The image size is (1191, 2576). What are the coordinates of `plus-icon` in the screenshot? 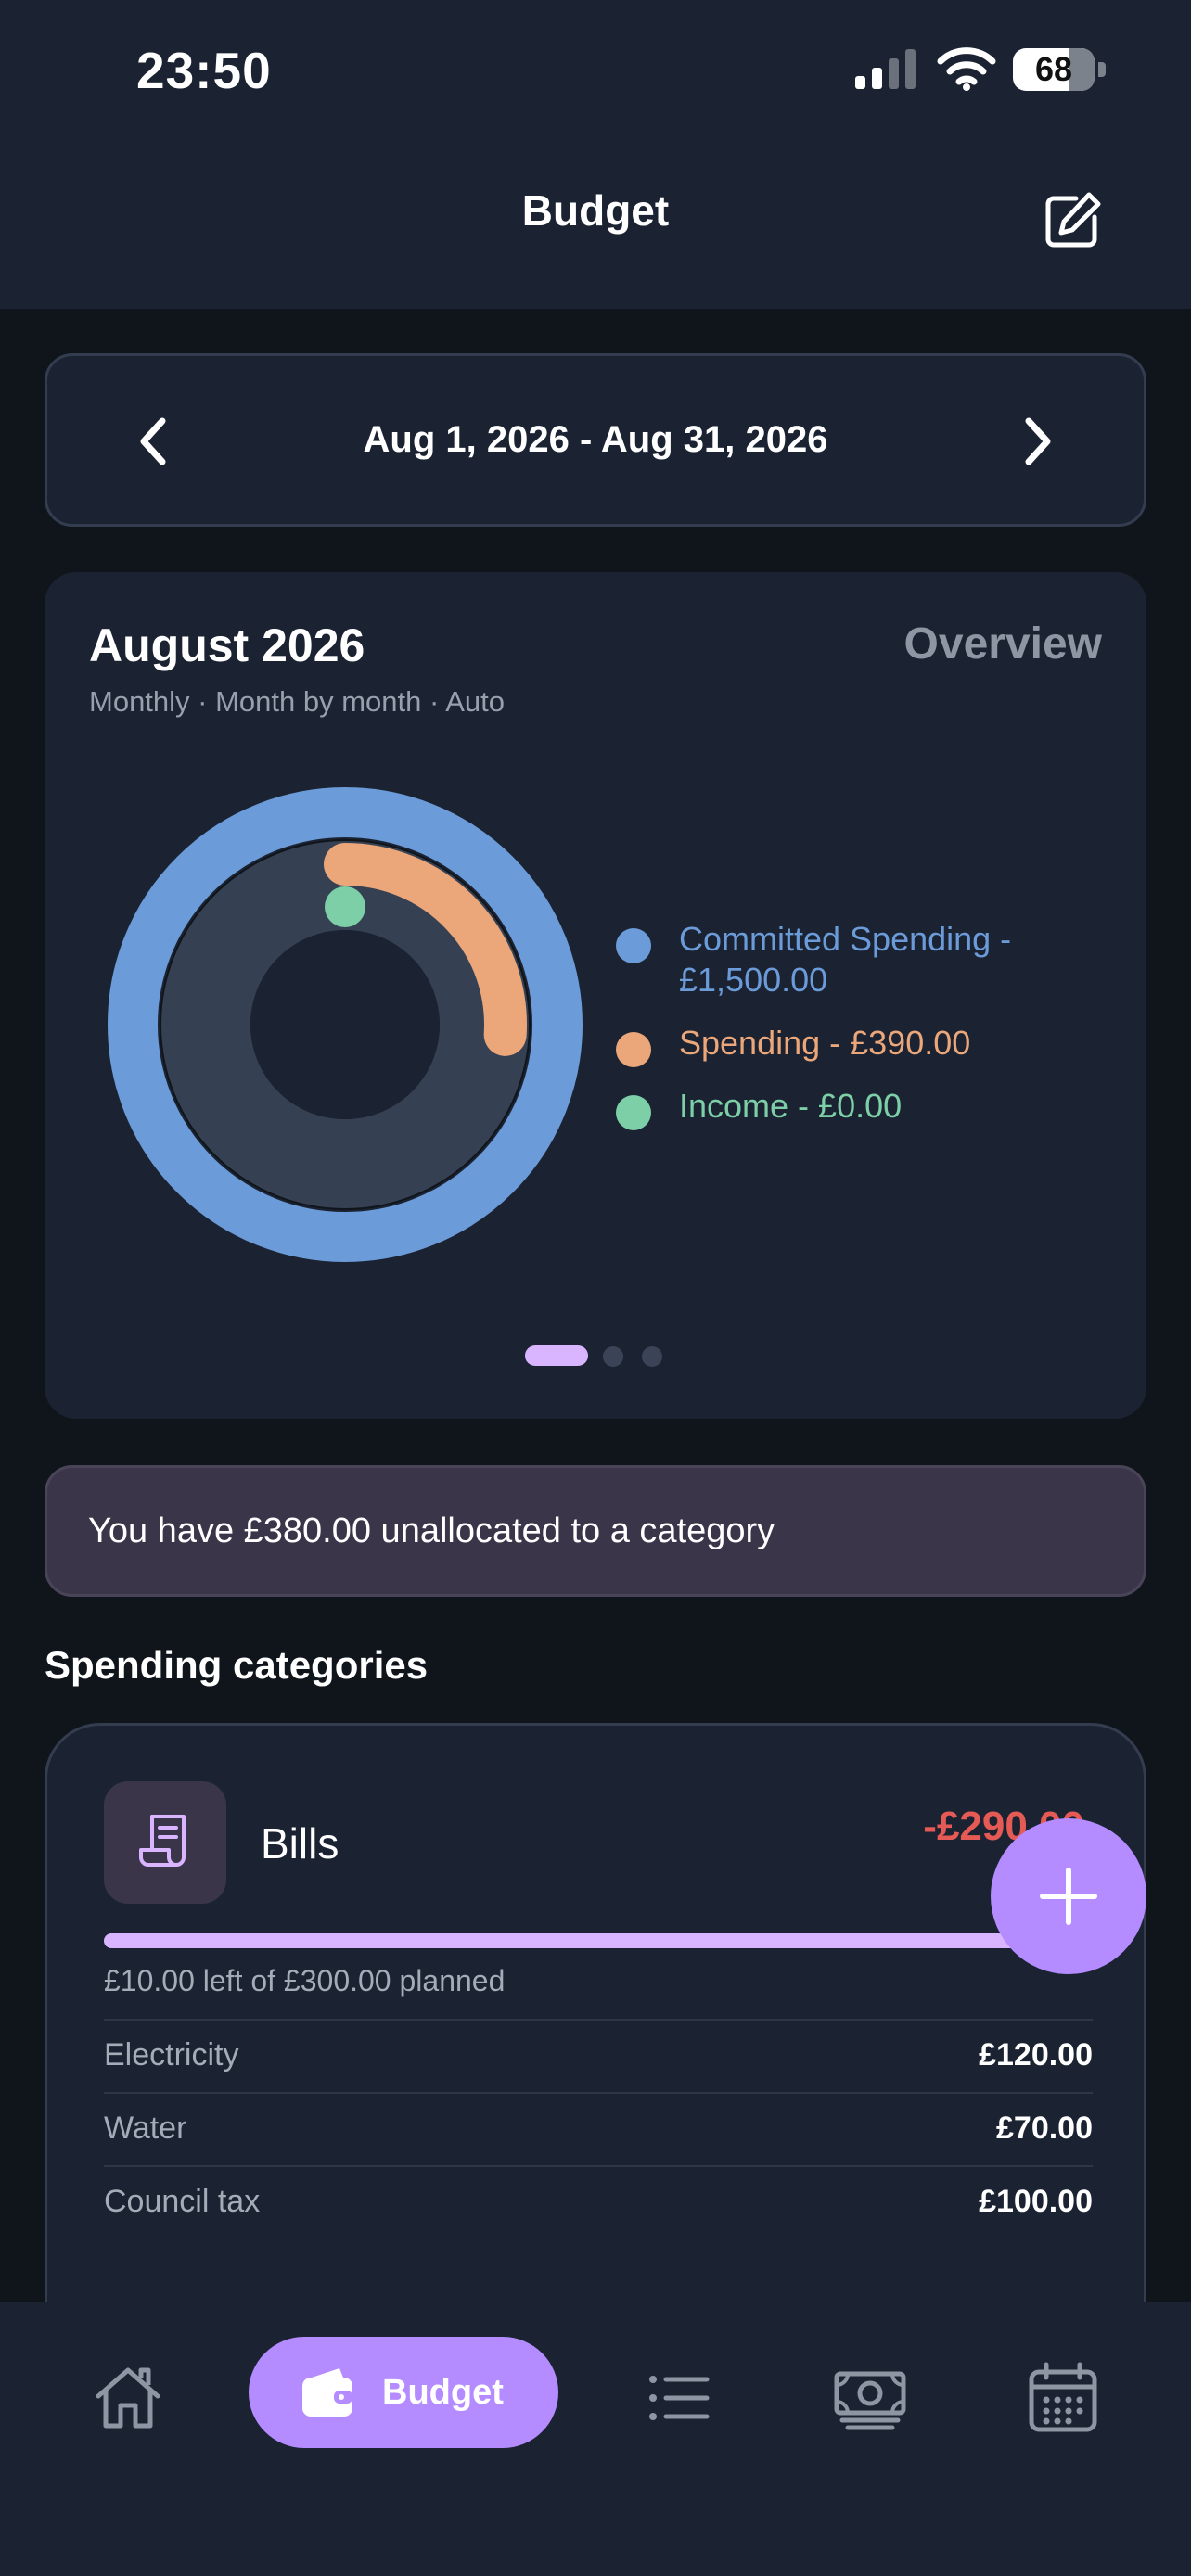 It's located at (1068, 1896).